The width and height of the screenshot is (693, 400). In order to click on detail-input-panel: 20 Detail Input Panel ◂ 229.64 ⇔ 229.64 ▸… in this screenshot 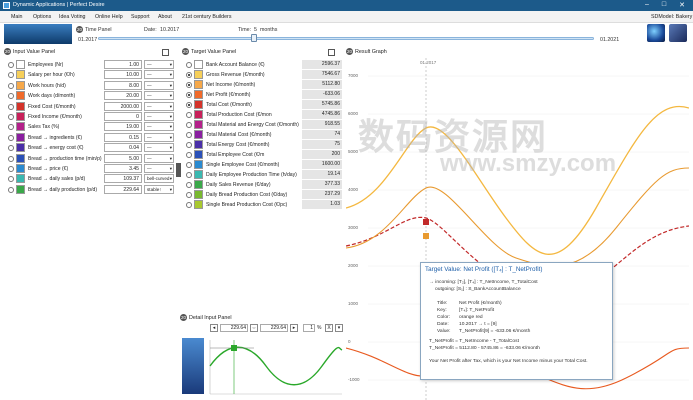, I will do `click(262, 357)`.